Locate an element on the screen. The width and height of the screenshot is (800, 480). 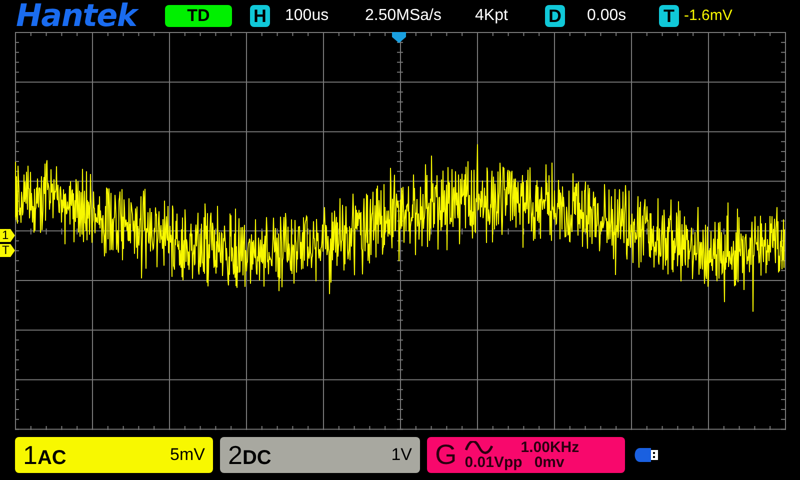
channel-settings-panel: 2DC 1V is located at coordinates (320, 455).